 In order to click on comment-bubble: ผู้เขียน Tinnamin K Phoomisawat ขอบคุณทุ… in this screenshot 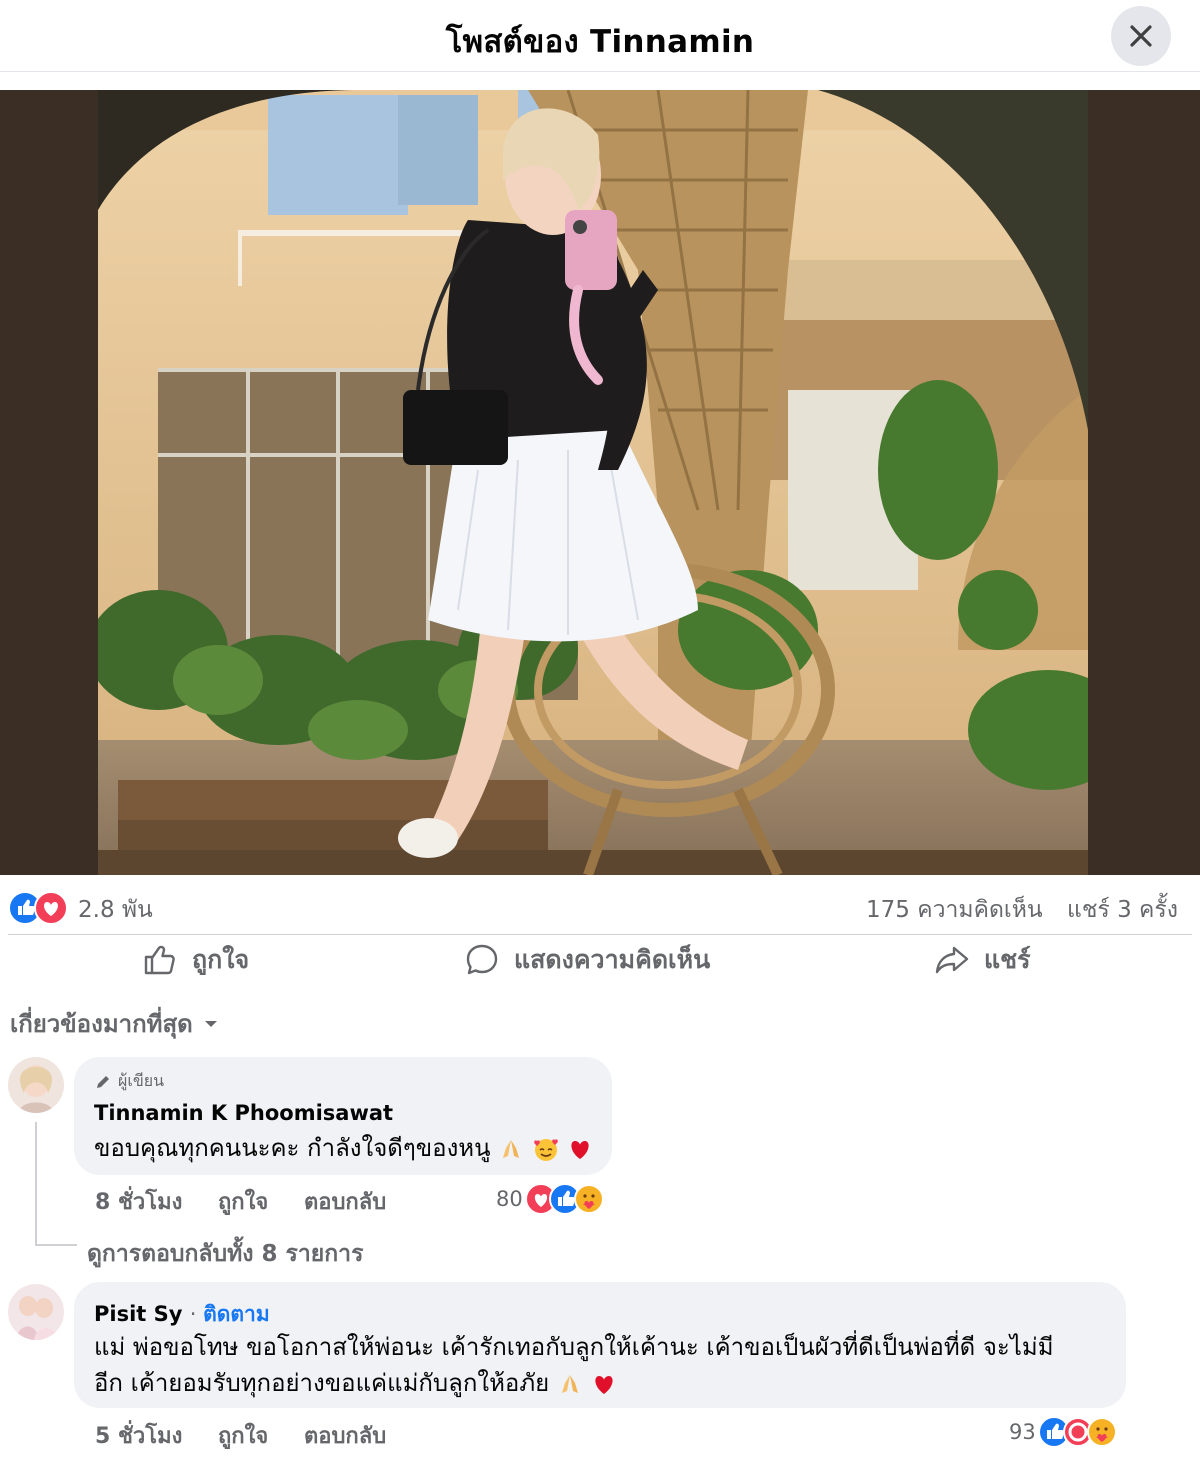, I will do `click(343, 1116)`.